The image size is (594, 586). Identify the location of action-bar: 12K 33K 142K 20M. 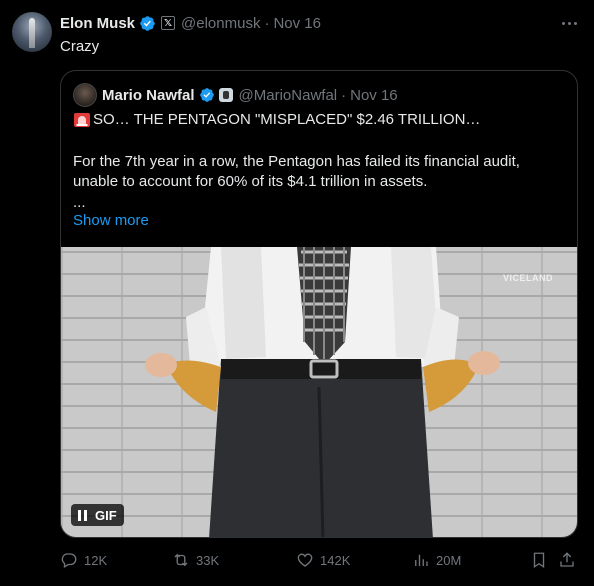
(320, 560).